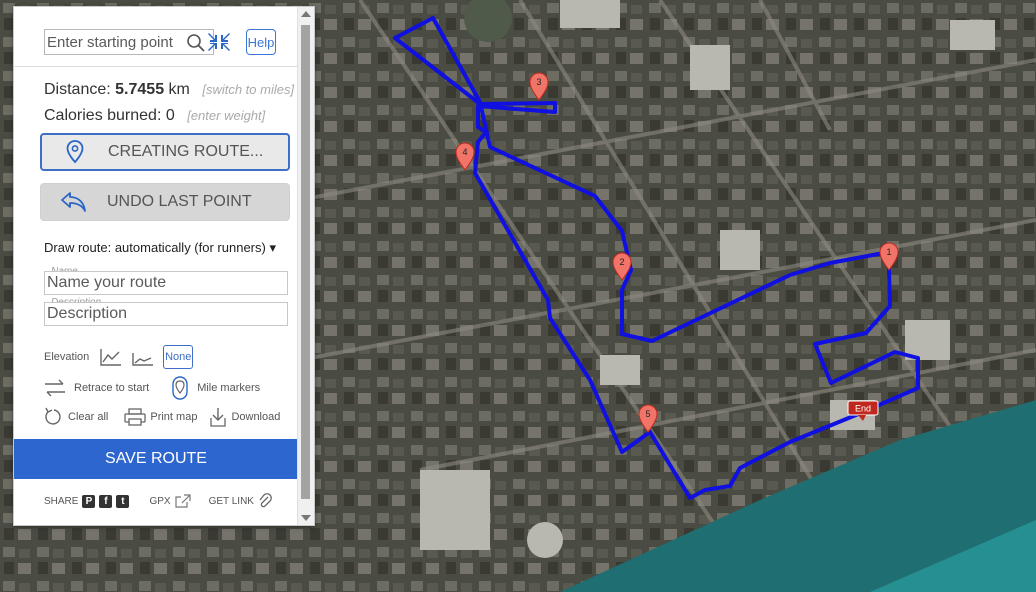  What do you see at coordinates (55, 388) in the screenshot?
I see `retrace-arrows-icon` at bounding box center [55, 388].